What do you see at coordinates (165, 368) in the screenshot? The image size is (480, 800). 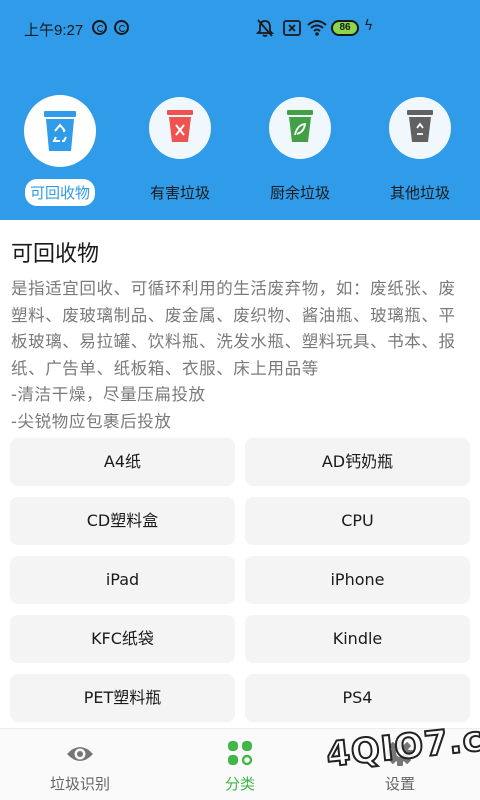 I see `desc-line: 纸、广告单、纸板箱、衣服、床上用品等` at bounding box center [165, 368].